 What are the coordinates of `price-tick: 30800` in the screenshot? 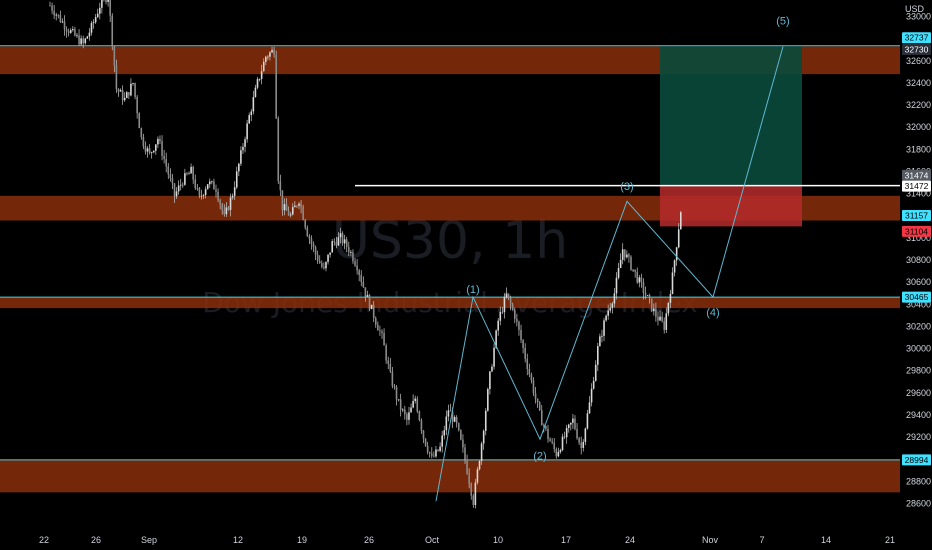 It's located at (918, 260).